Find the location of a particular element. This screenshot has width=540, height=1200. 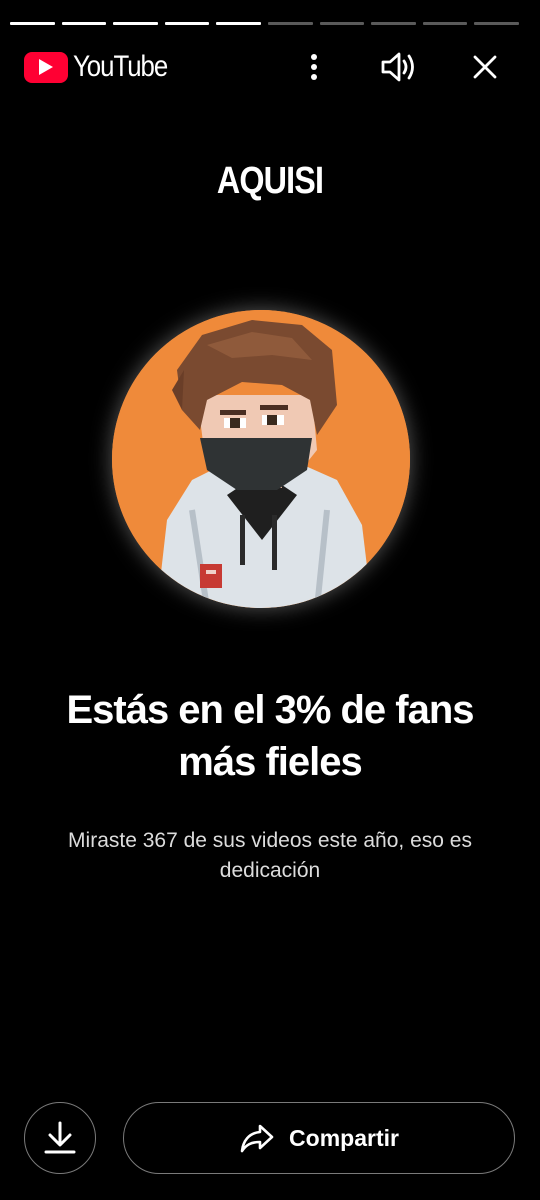

channel-name: AQUISI is located at coordinates (270, 181).